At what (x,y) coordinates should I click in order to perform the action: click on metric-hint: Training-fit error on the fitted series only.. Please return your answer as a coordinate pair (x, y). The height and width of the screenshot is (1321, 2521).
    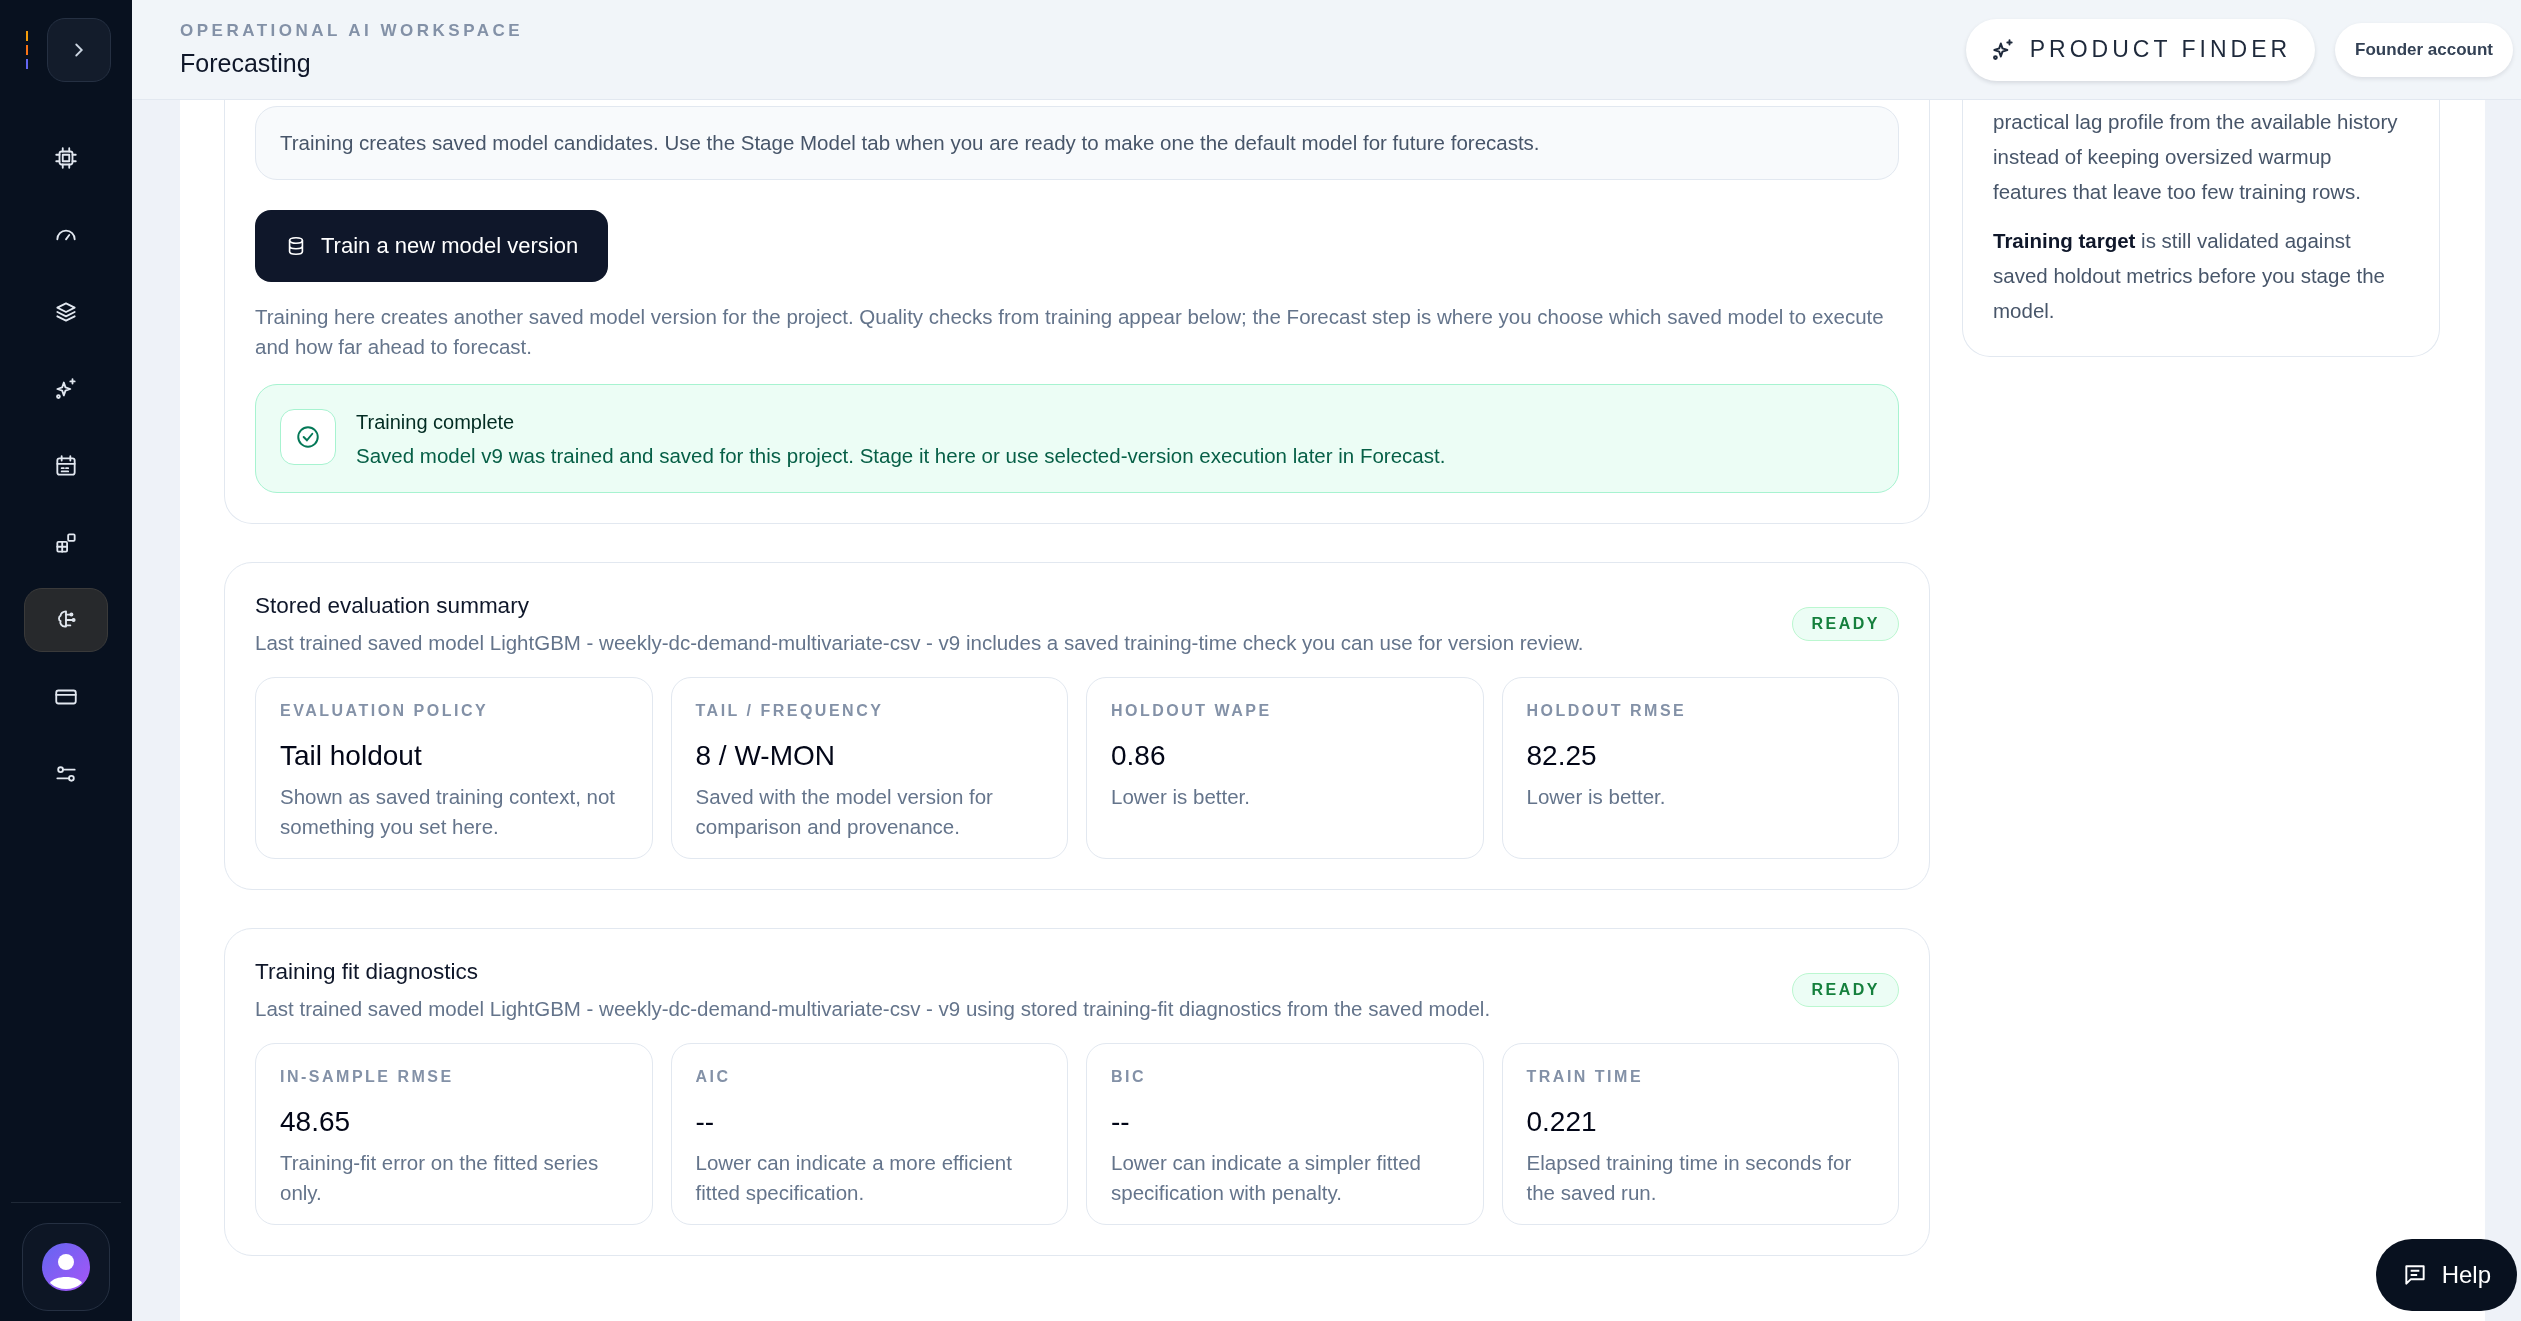
    Looking at the image, I should click on (440, 1178).